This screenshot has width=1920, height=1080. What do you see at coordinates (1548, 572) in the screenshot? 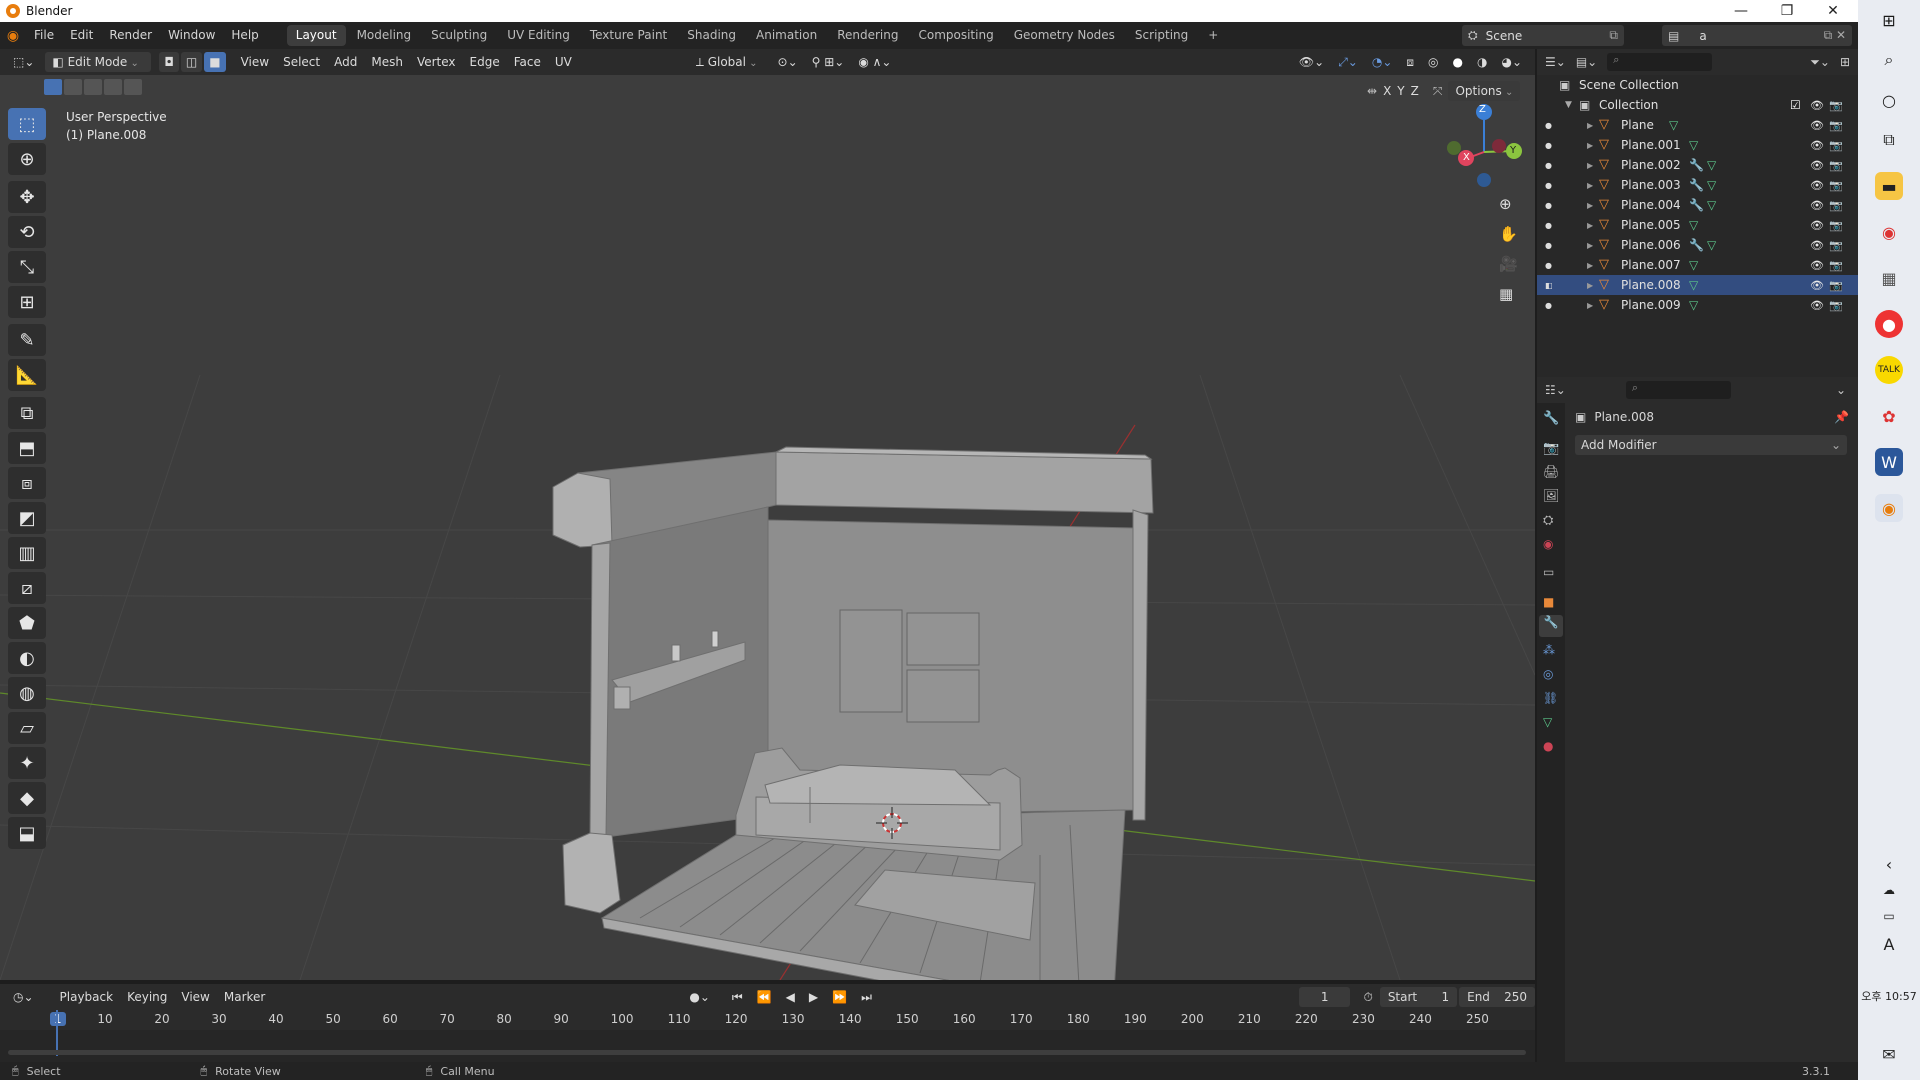
I see `collection-tab-icon: ▭` at bounding box center [1548, 572].